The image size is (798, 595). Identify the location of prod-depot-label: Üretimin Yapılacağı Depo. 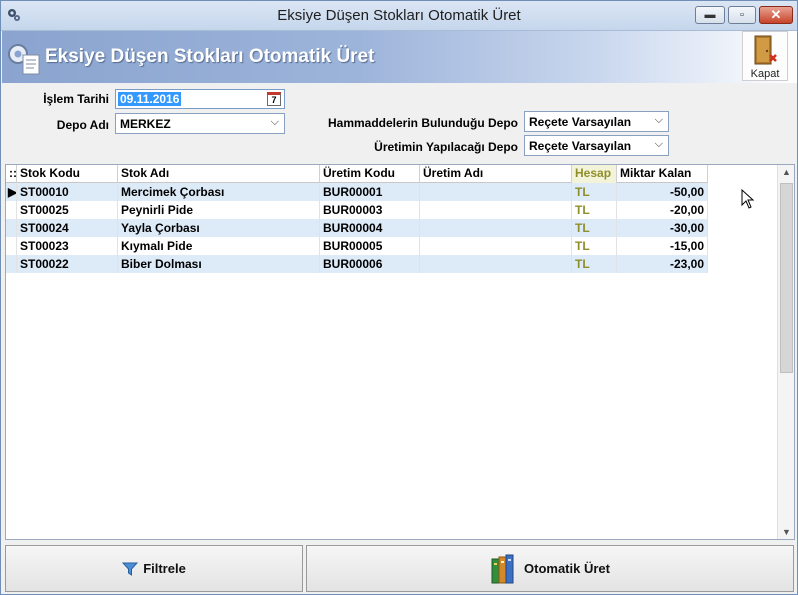
(446, 147).